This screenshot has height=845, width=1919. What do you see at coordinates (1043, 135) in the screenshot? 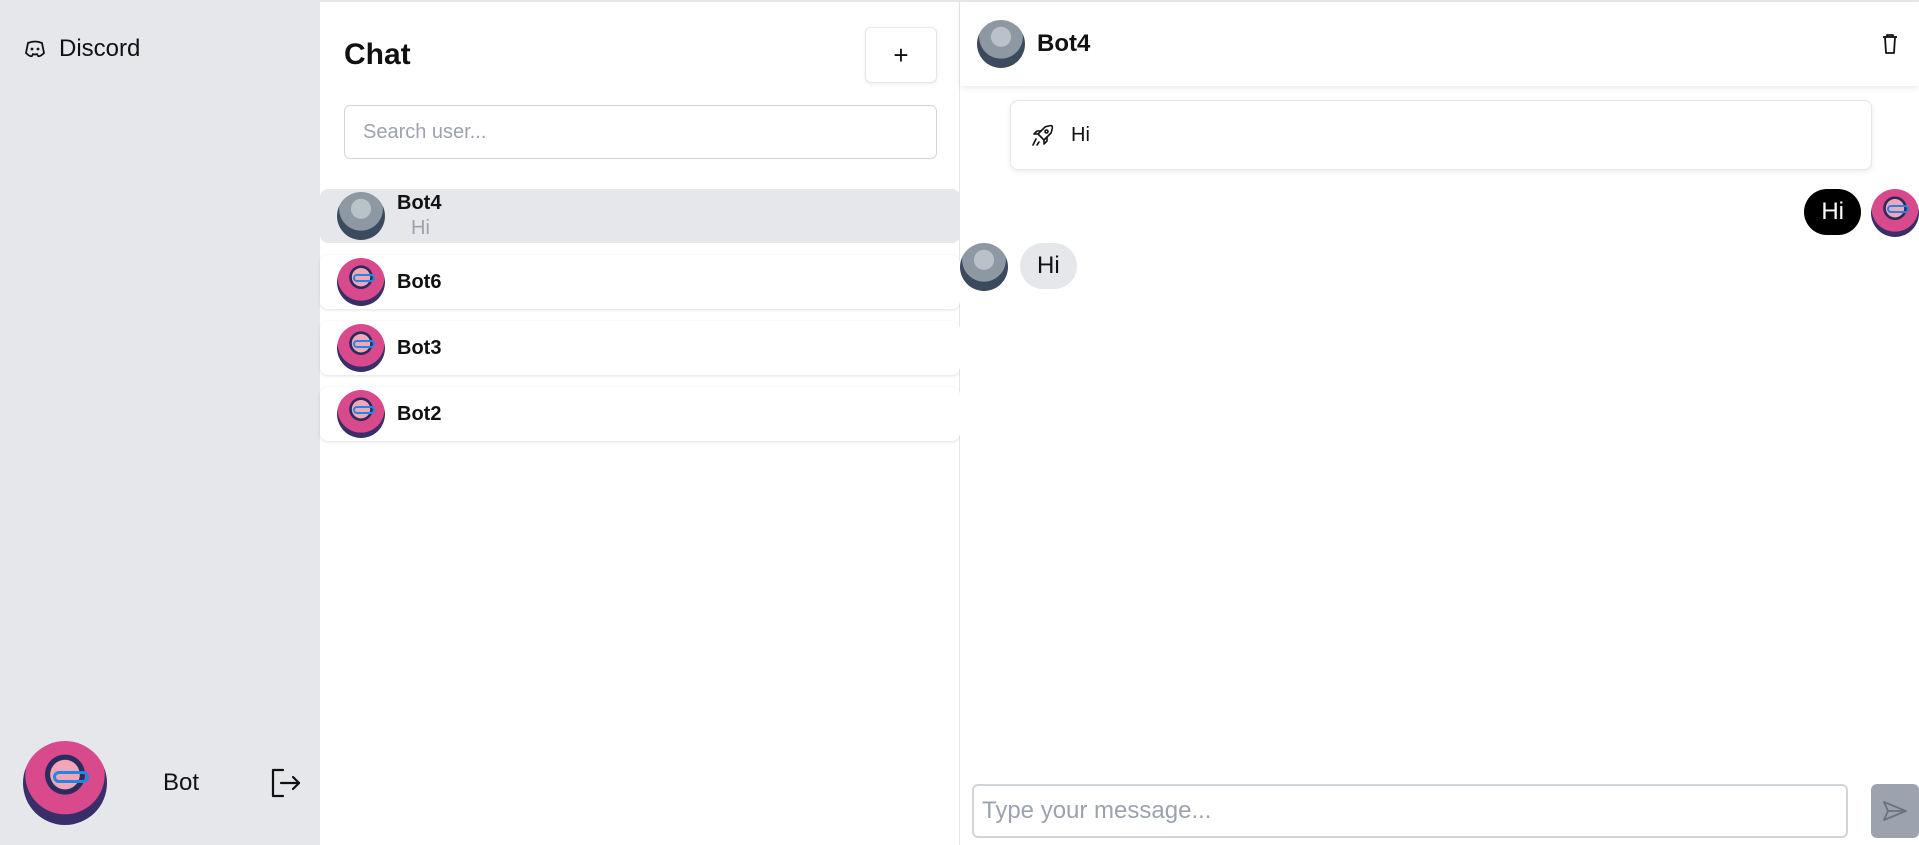
I see `rocket-icon` at bounding box center [1043, 135].